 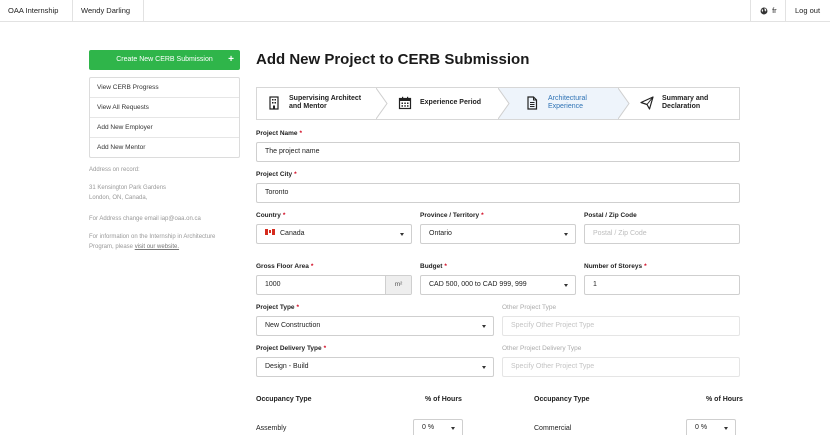 What do you see at coordinates (164, 108) in the screenshot?
I see `sidebar-item-view-all-requests: View All Requests` at bounding box center [164, 108].